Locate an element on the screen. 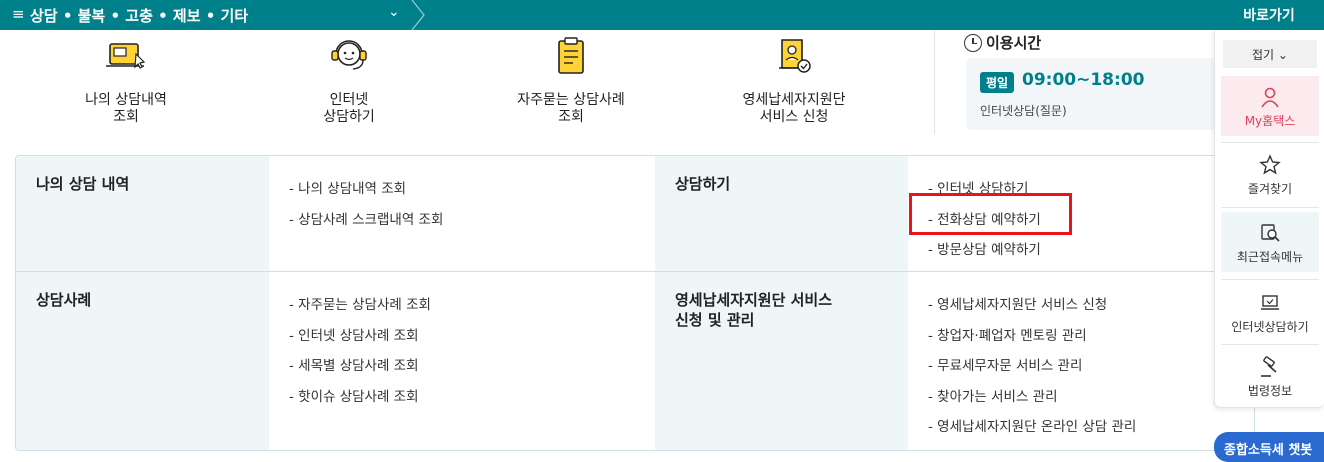  fold-button: 접기 ⌄ is located at coordinates (1270, 54).